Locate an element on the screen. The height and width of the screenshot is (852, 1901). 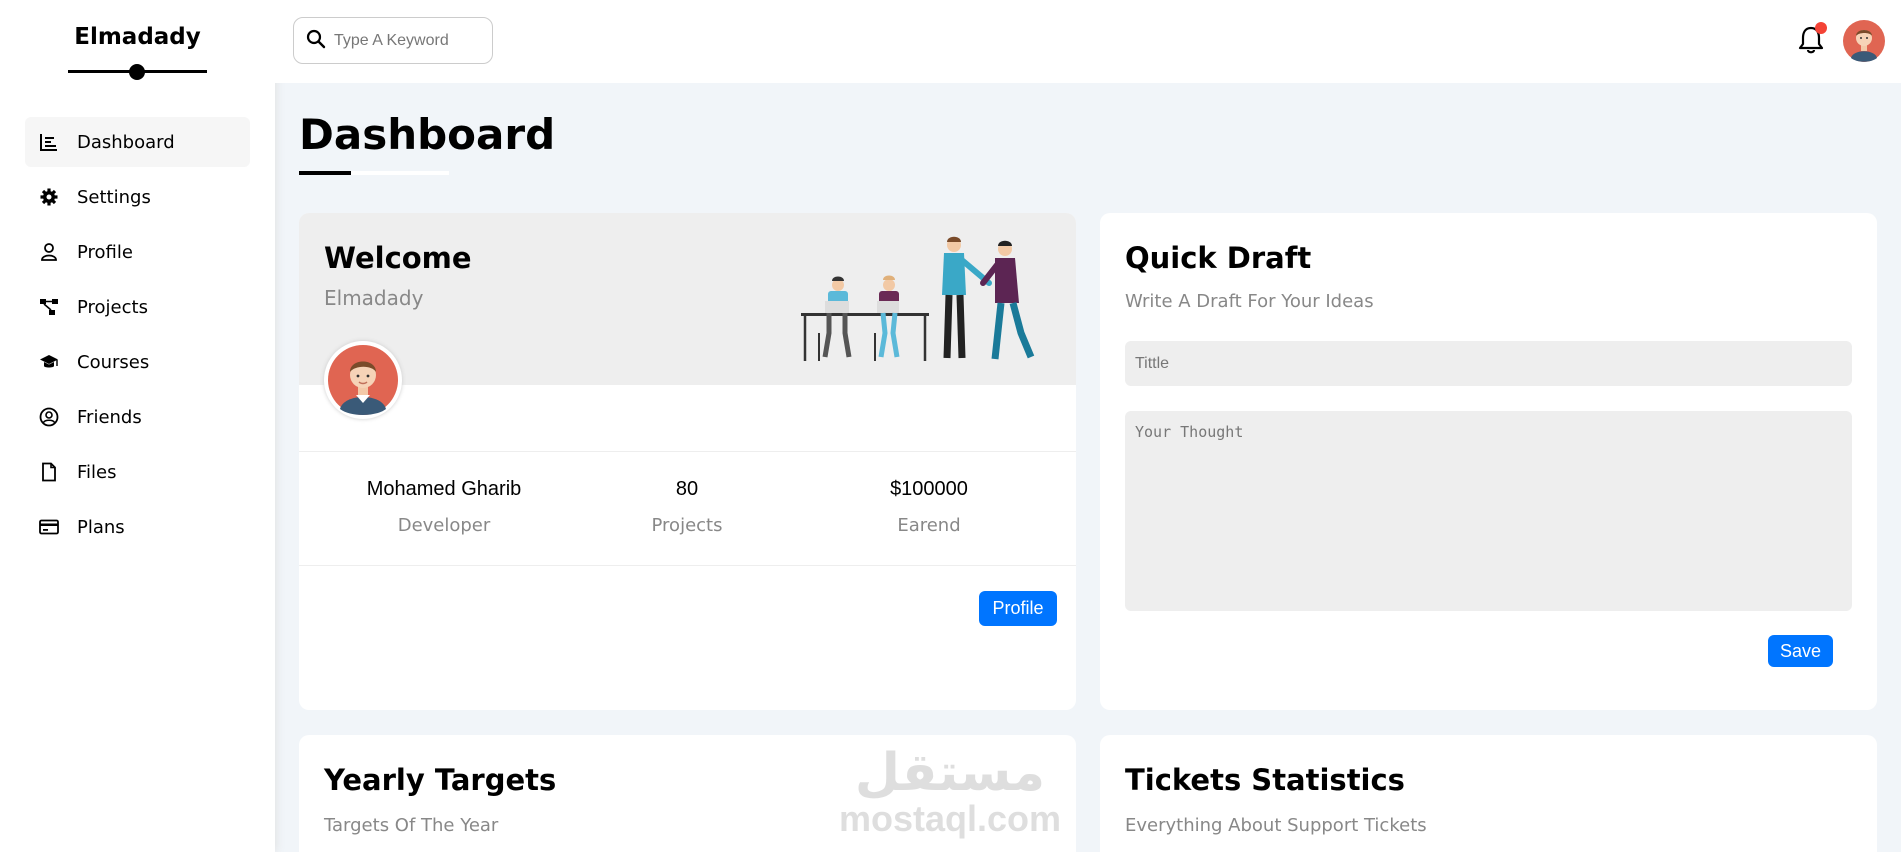
stat-projects: 80 Projects is located at coordinates (687, 507).